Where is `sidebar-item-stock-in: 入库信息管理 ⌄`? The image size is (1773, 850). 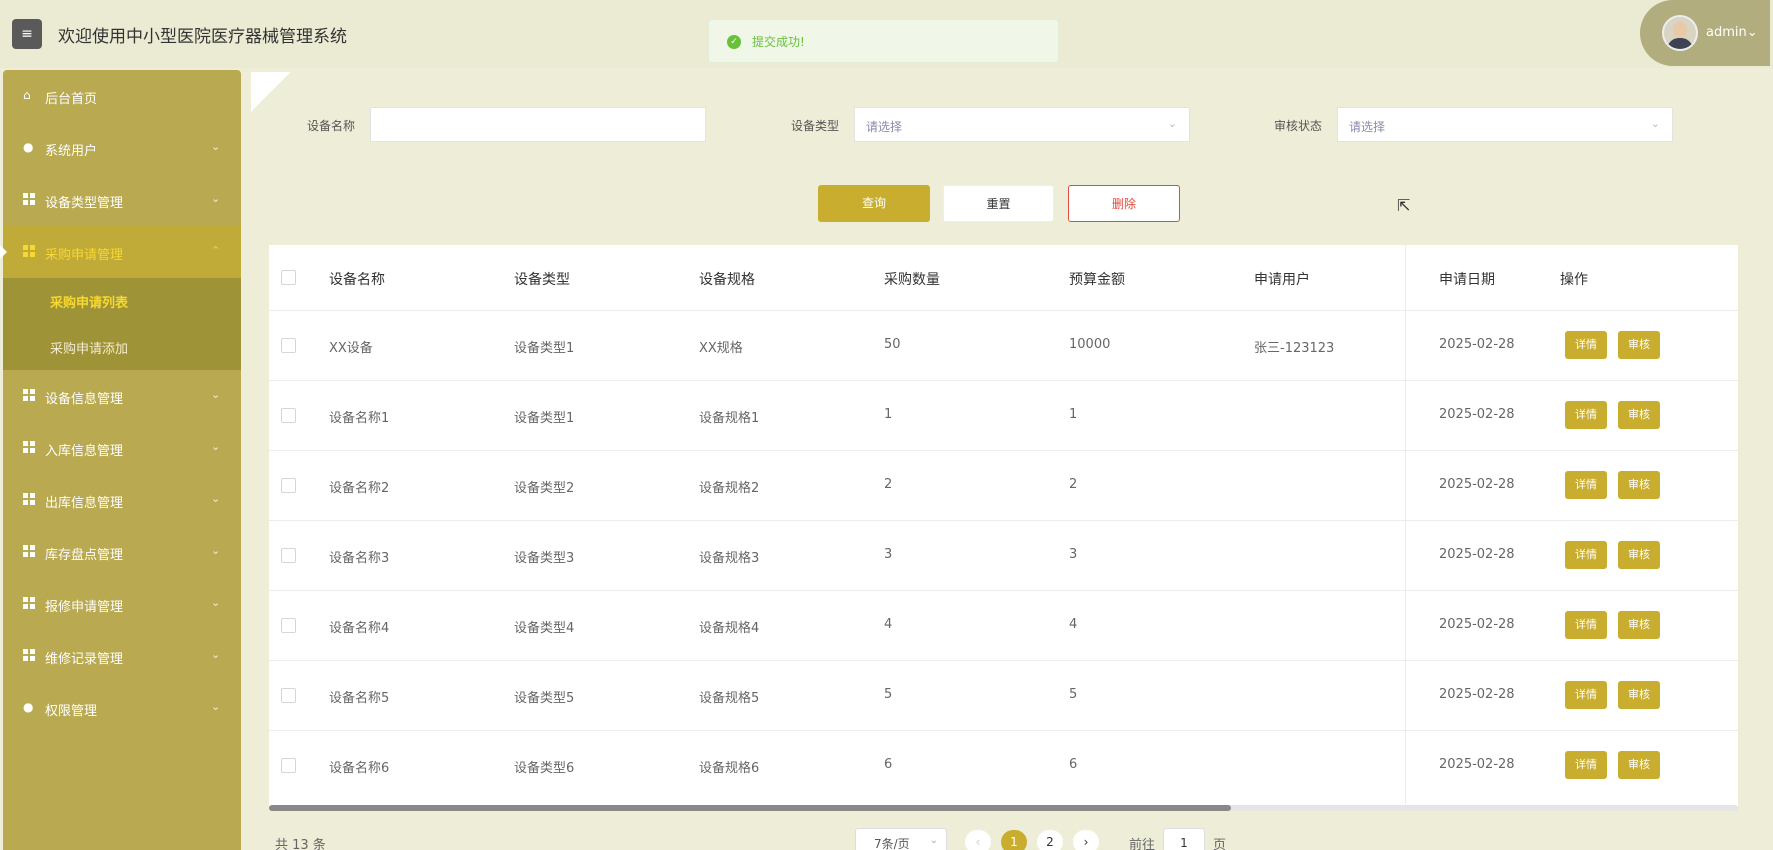 sidebar-item-stock-in: 入库信息管理 ⌄ is located at coordinates (122, 448).